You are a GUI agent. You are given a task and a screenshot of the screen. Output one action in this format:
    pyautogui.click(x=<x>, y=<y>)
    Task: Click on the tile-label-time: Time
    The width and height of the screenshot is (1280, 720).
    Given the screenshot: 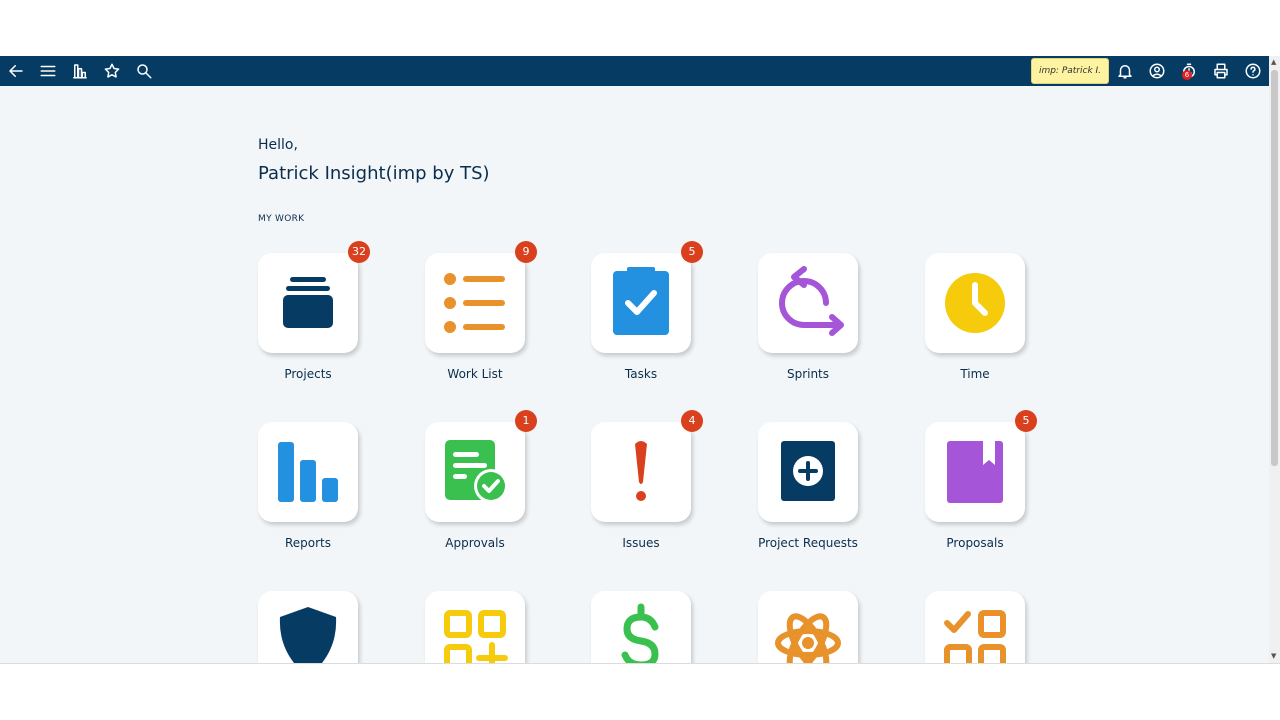 What is the action you would take?
    pyautogui.click(x=975, y=374)
    